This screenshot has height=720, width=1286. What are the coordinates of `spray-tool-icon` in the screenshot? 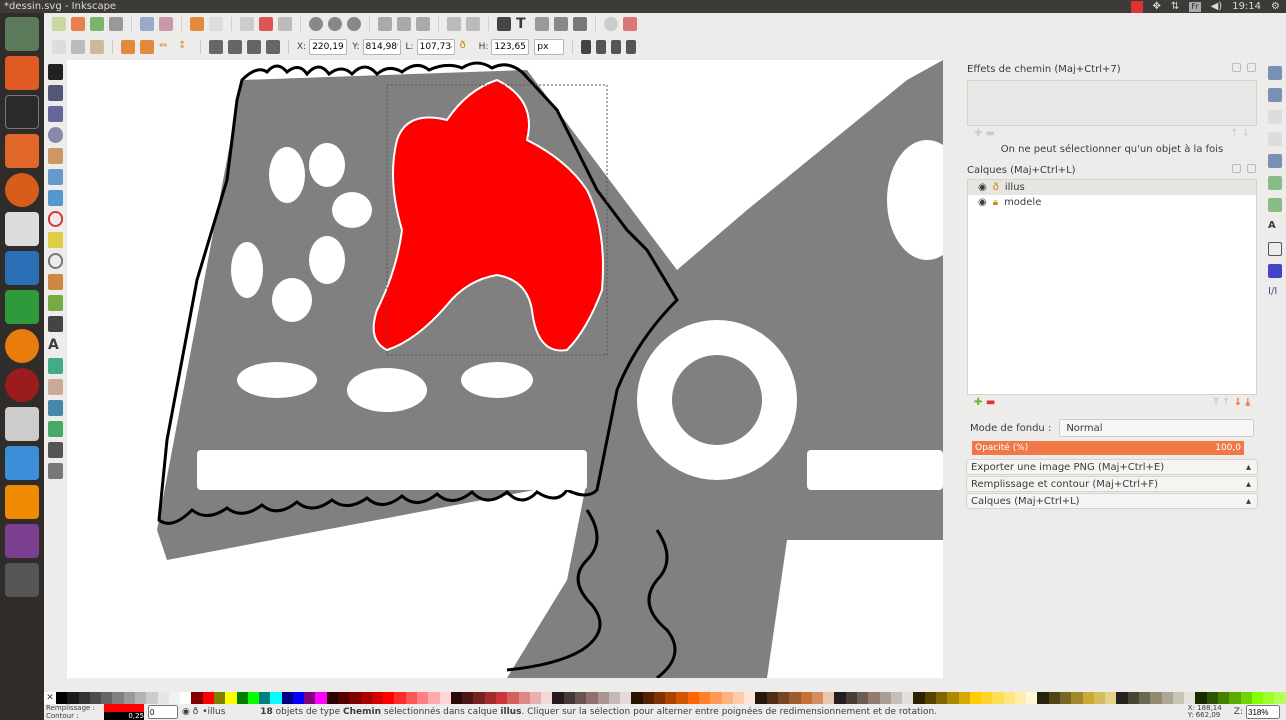 It's located at (55, 366).